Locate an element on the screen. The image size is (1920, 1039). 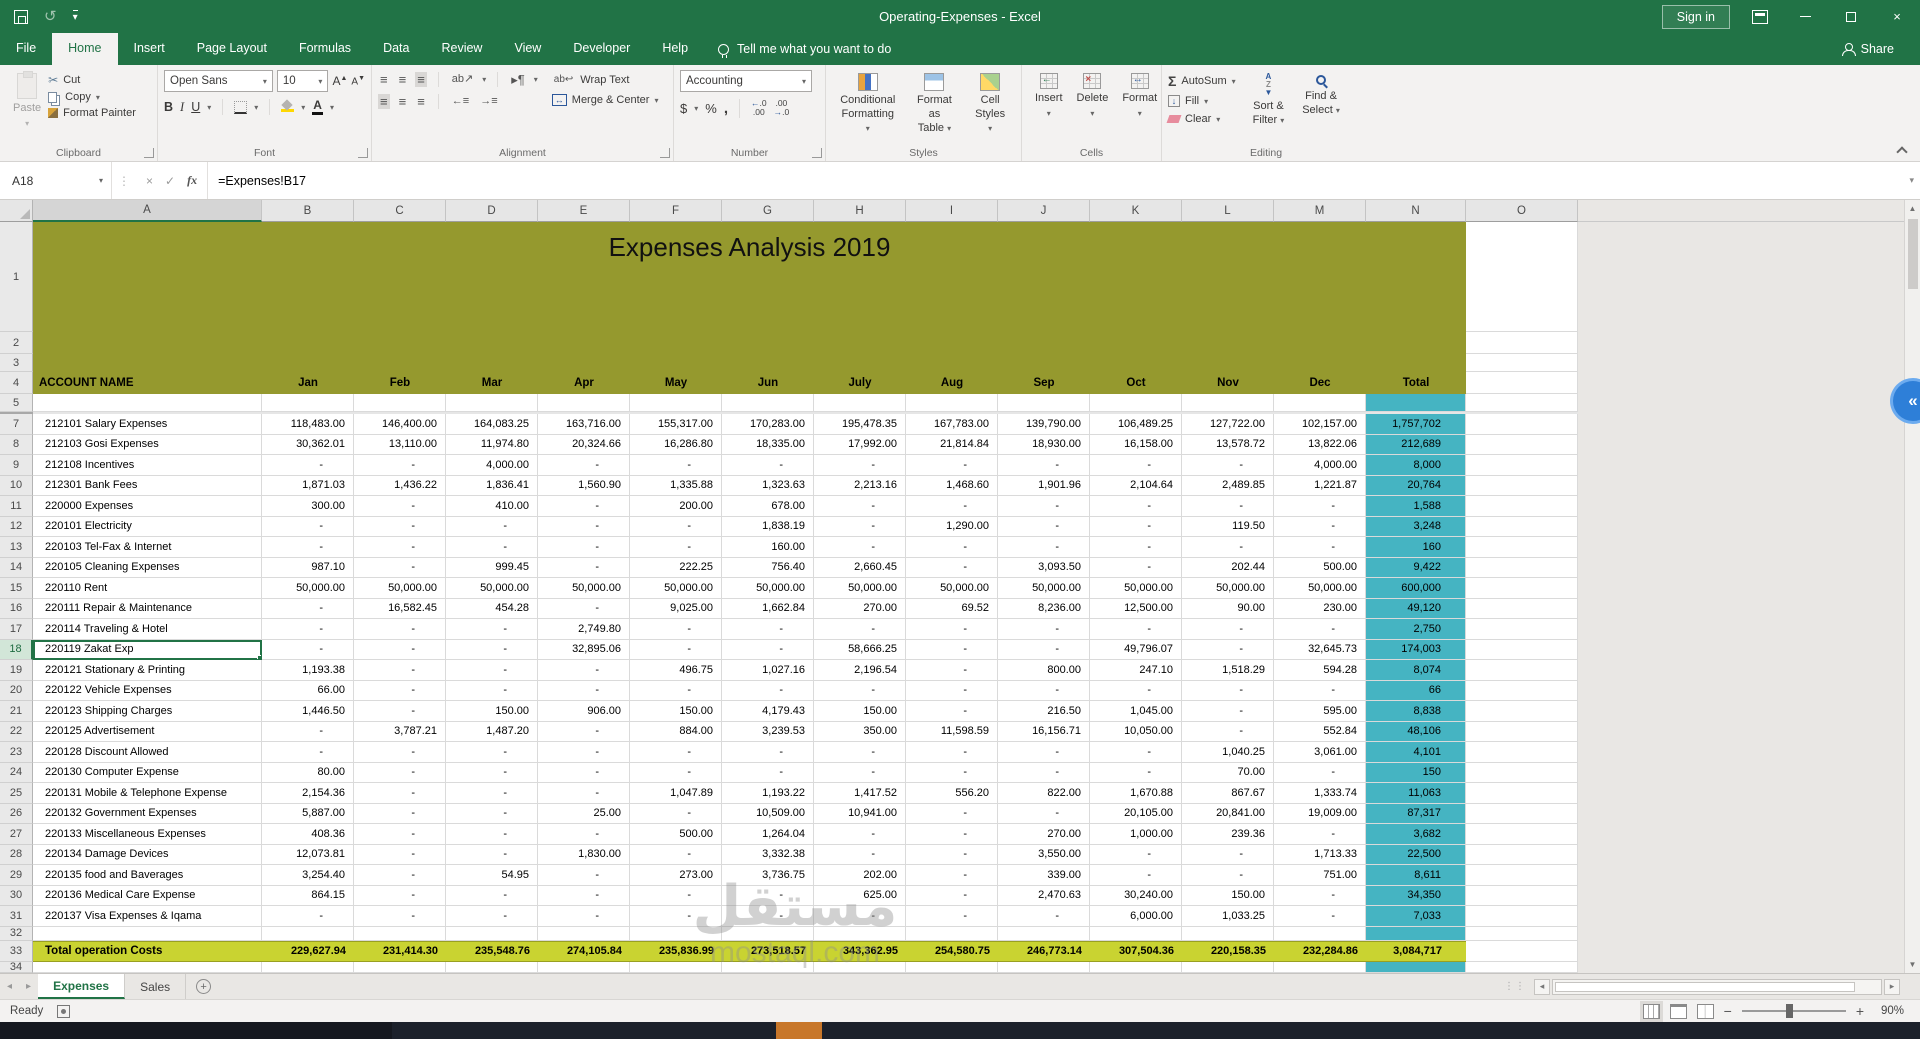
cell-C15: 50,000.00 is located at coordinates (400, 588).